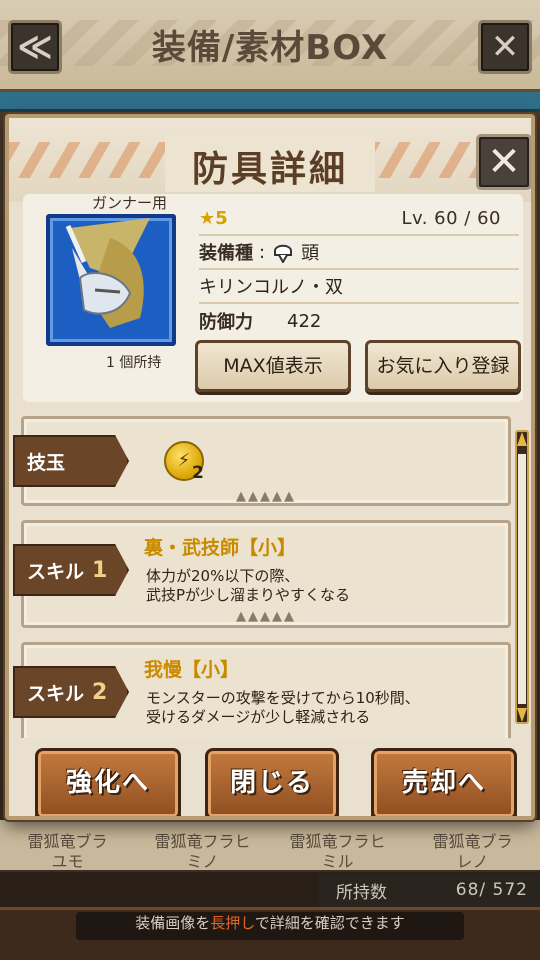 This screenshot has height=960, width=540. What do you see at coordinates (270, 852) in the screenshot?
I see `background-item-list: 雷狐竜ブラ ユモ 雷狐竜フラヒ ミノ 雷狐竜フラヒ ミル 雷狐竜ブラ レノ` at bounding box center [270, 852].